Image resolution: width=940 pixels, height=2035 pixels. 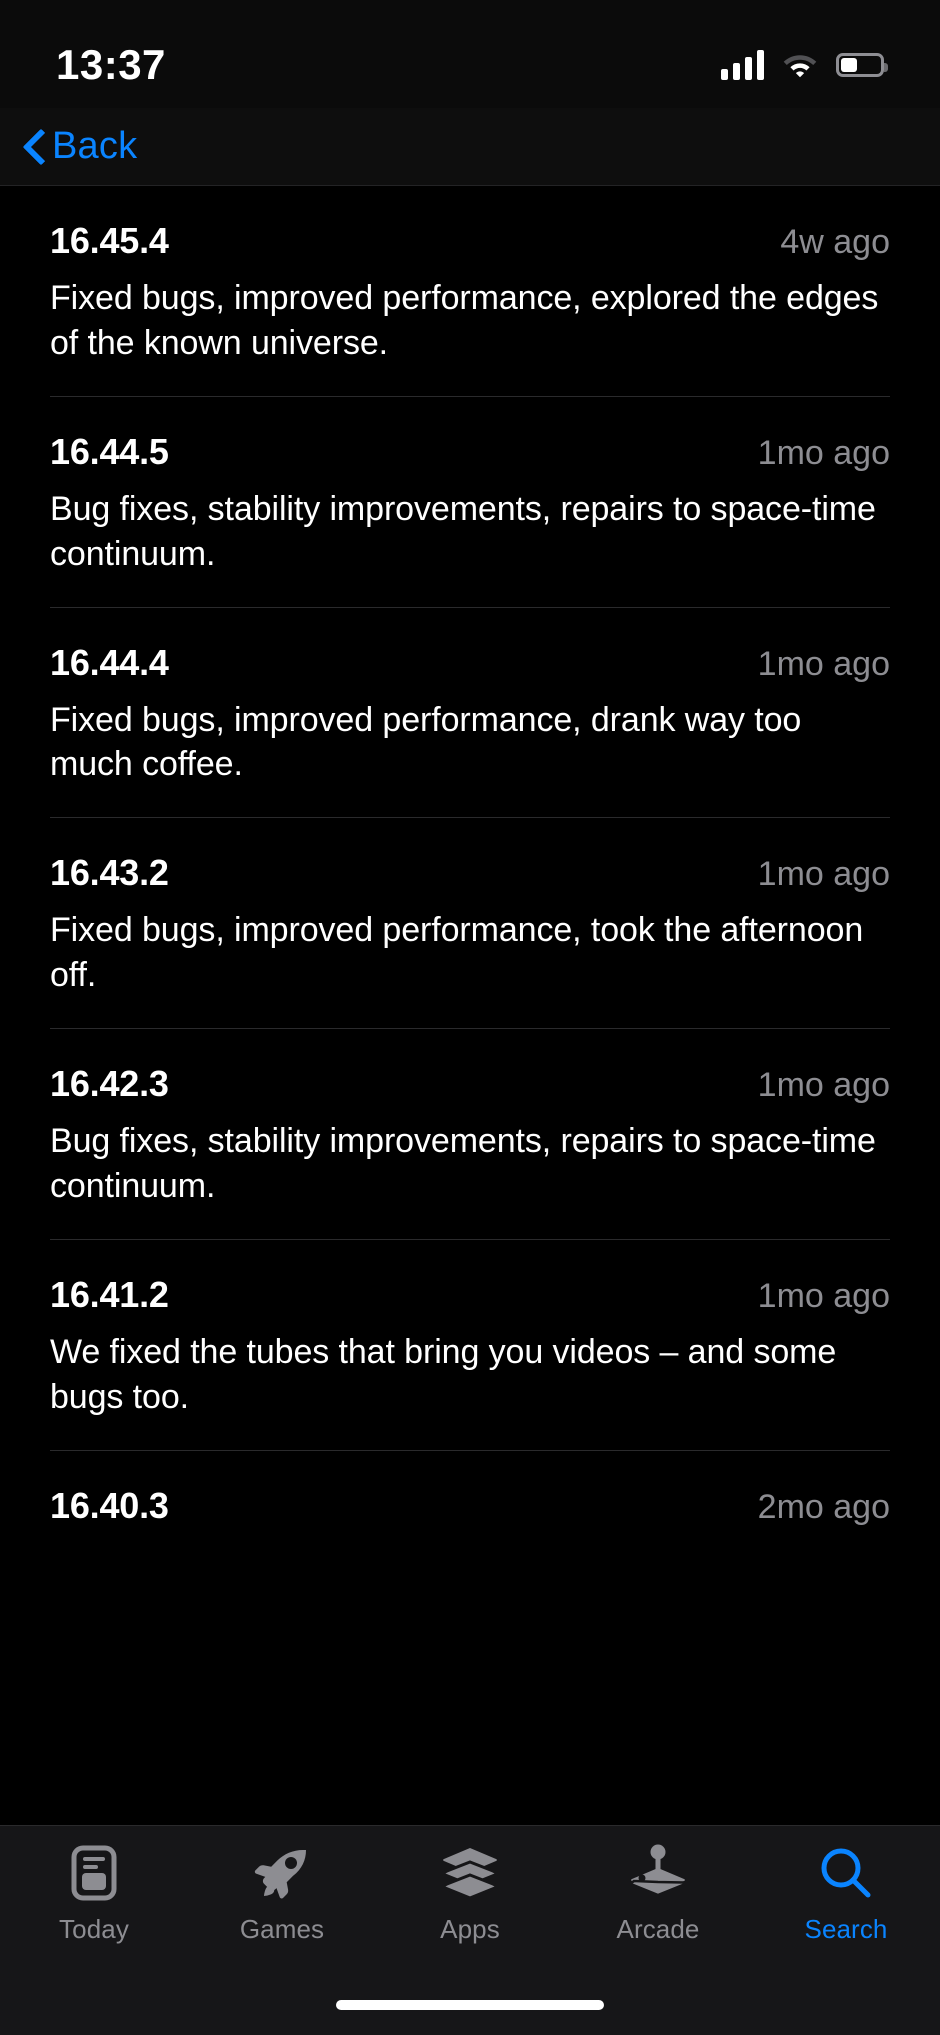 I want to click on home-indicator-area, so click(x=470, y=2005).